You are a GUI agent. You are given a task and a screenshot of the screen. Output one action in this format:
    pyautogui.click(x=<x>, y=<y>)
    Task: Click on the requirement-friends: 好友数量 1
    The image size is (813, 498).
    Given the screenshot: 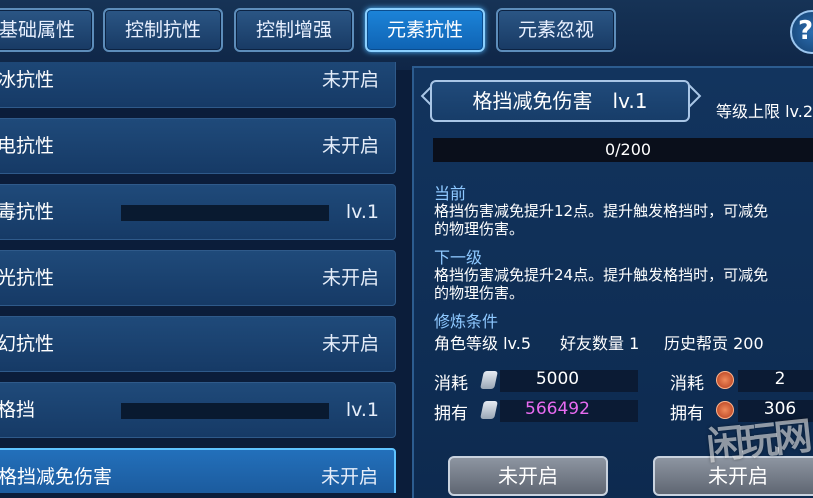 What is the action you would take?
    pyautogui.click(x=600, y=343)
    